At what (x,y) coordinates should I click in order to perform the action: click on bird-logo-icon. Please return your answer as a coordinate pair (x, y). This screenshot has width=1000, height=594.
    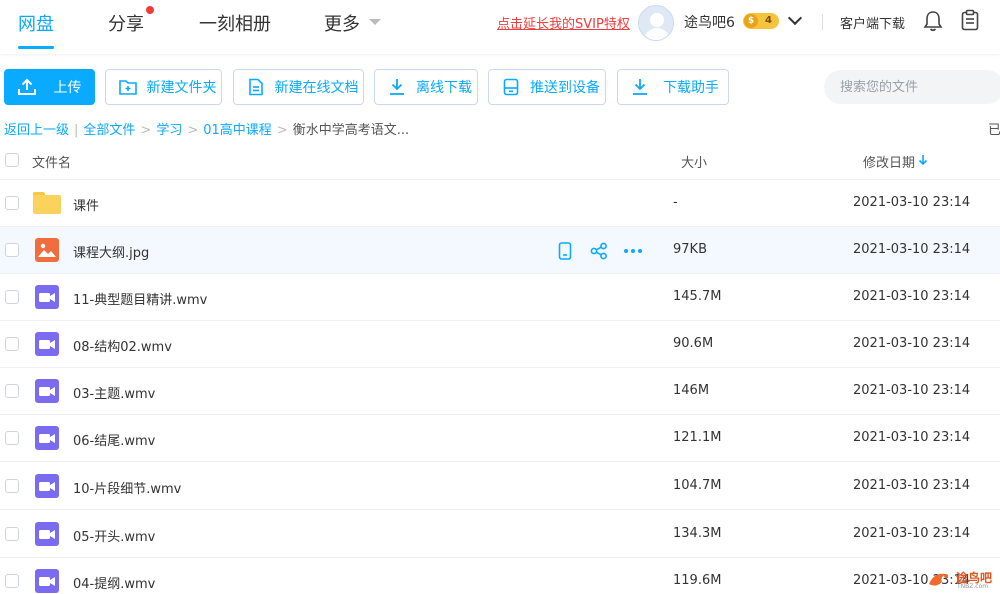
    Looking at the image, I should click on (938, 579).